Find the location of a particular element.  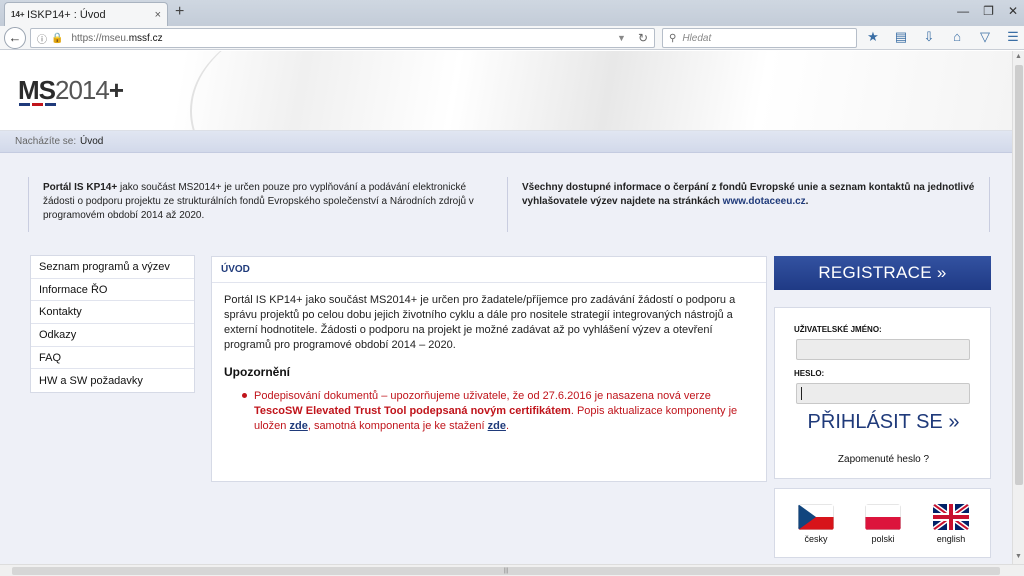

breadcrumb: Nacházíte se: Úvod is located at coordinates (506, 142).